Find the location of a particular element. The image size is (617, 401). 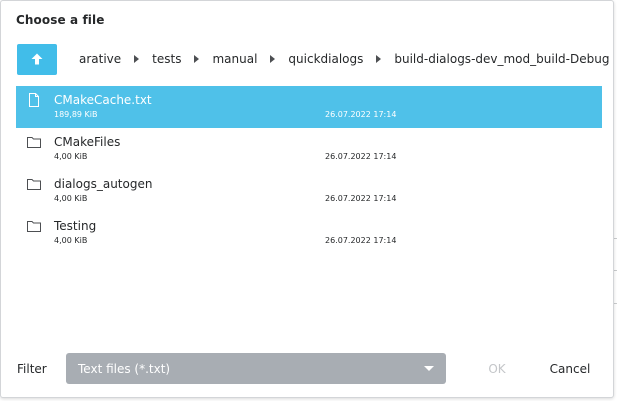

chevron-down-icon is located at coordinates (429, 368).